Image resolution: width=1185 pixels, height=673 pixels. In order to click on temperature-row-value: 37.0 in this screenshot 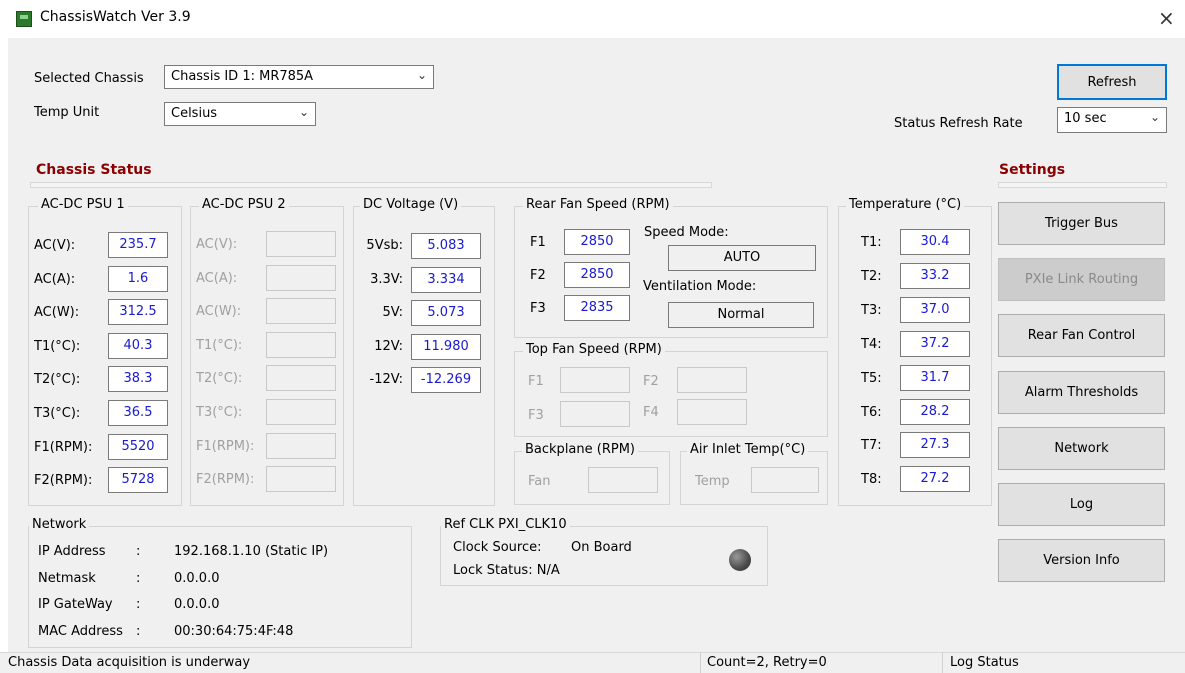, I will do `click(935, 309)`.